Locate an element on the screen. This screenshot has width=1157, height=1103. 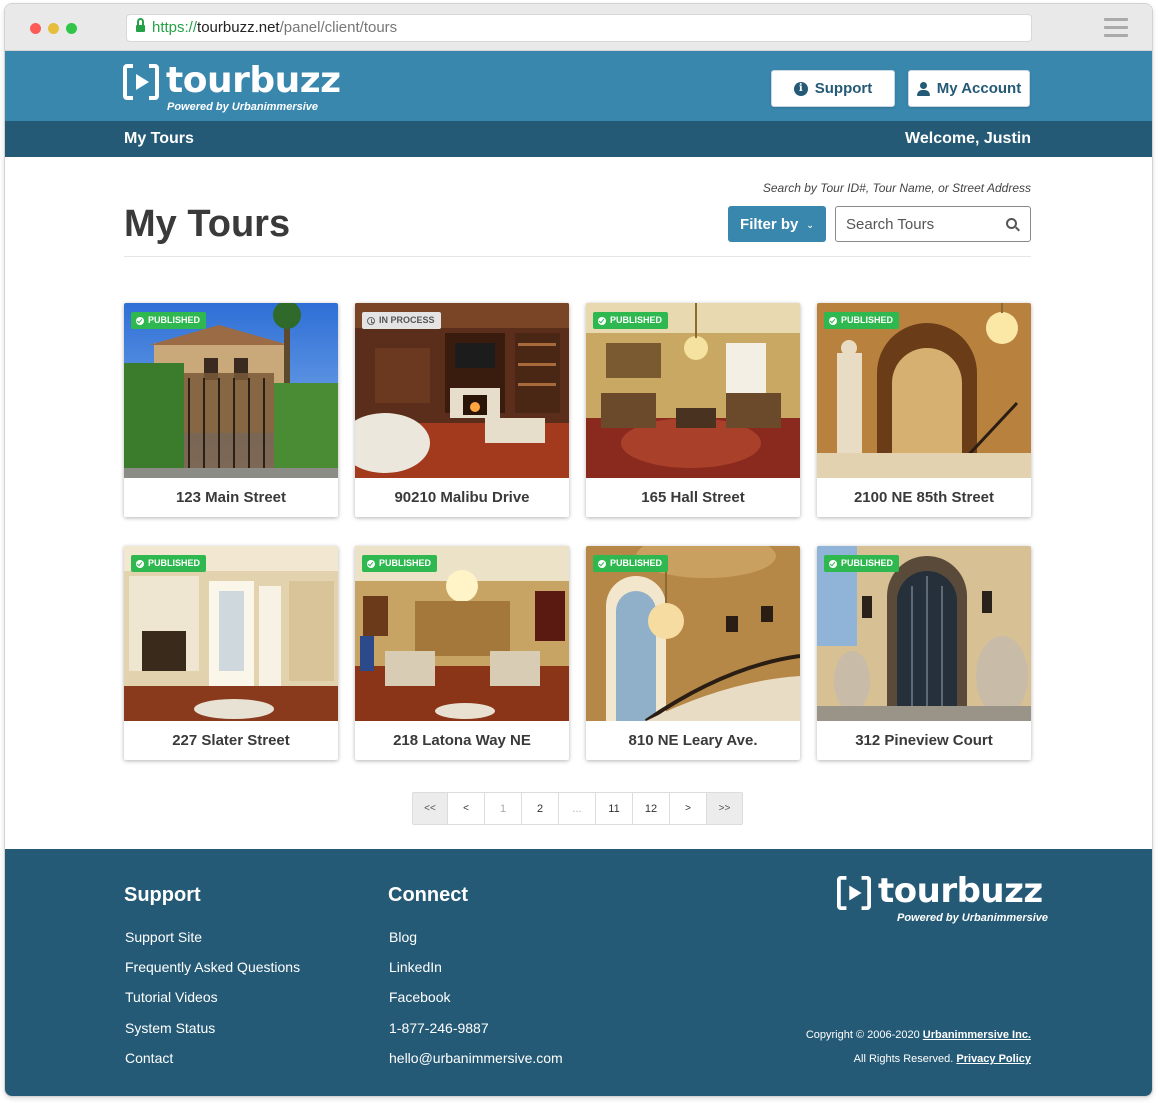
footer-link-contact: Contact is located at coordinates (149, 1058).